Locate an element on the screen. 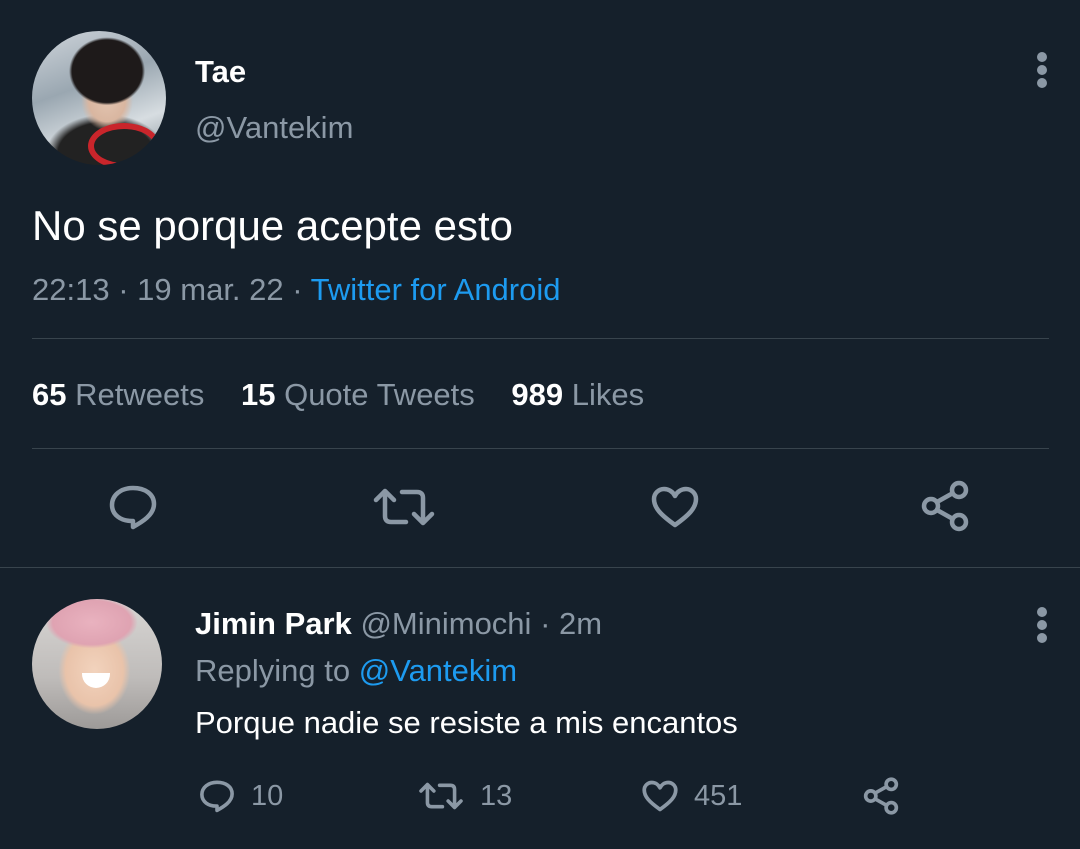  tweet-text: No se porque acepte esto is located at coordinates (272, 225).